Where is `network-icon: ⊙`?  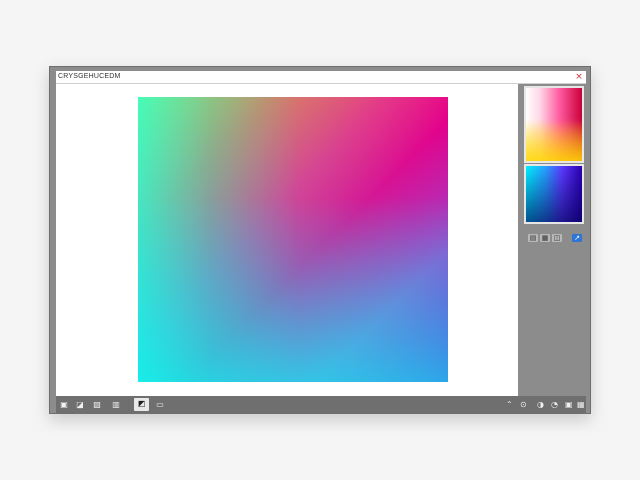
network-icon: ⊙ is located at coordinates (523, 405).